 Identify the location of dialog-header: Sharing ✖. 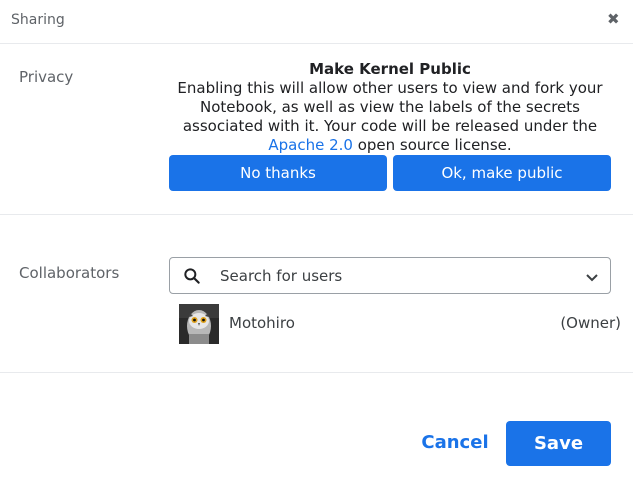
(316, 22).